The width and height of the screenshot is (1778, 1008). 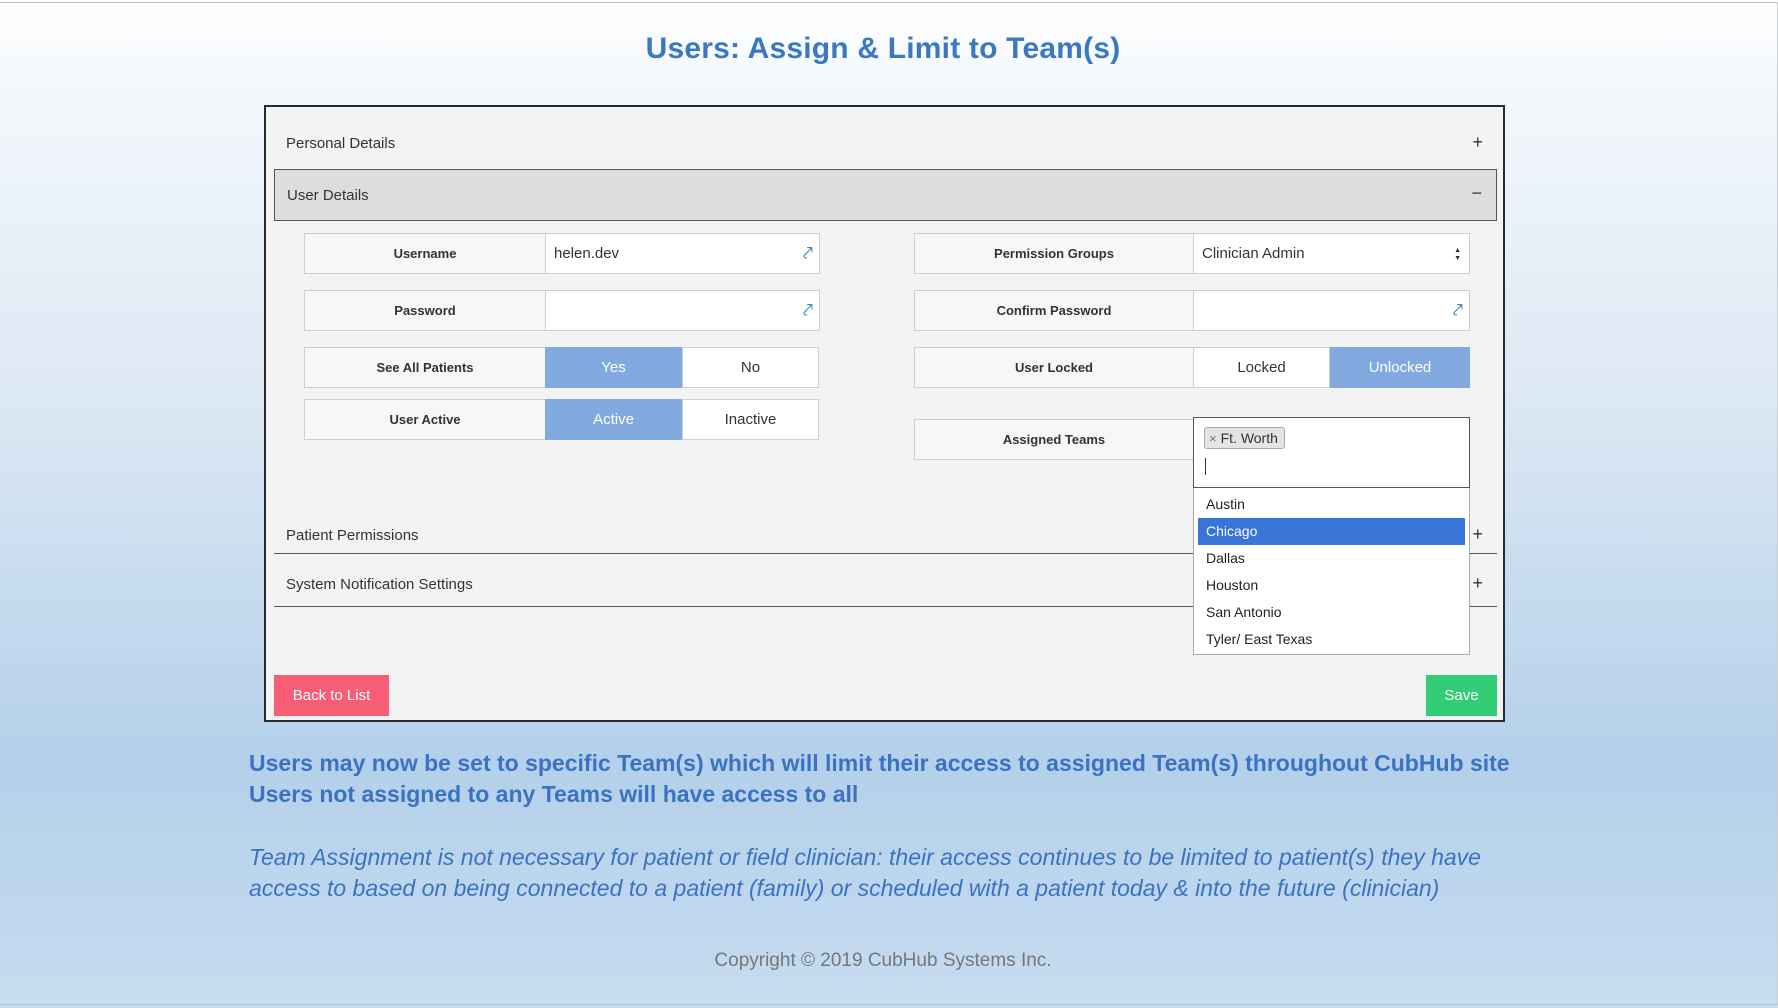 I want to click on confirm-password-label: Confirm Password, so click(x=1054, y=310).